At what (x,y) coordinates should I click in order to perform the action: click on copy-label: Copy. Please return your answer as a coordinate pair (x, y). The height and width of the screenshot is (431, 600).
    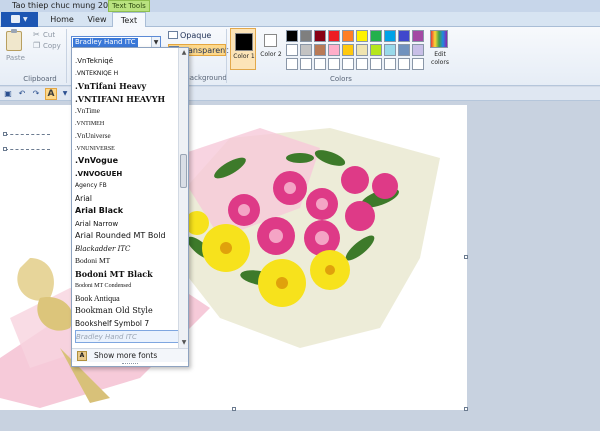
    Looking at the image, I should click on (52, 46).